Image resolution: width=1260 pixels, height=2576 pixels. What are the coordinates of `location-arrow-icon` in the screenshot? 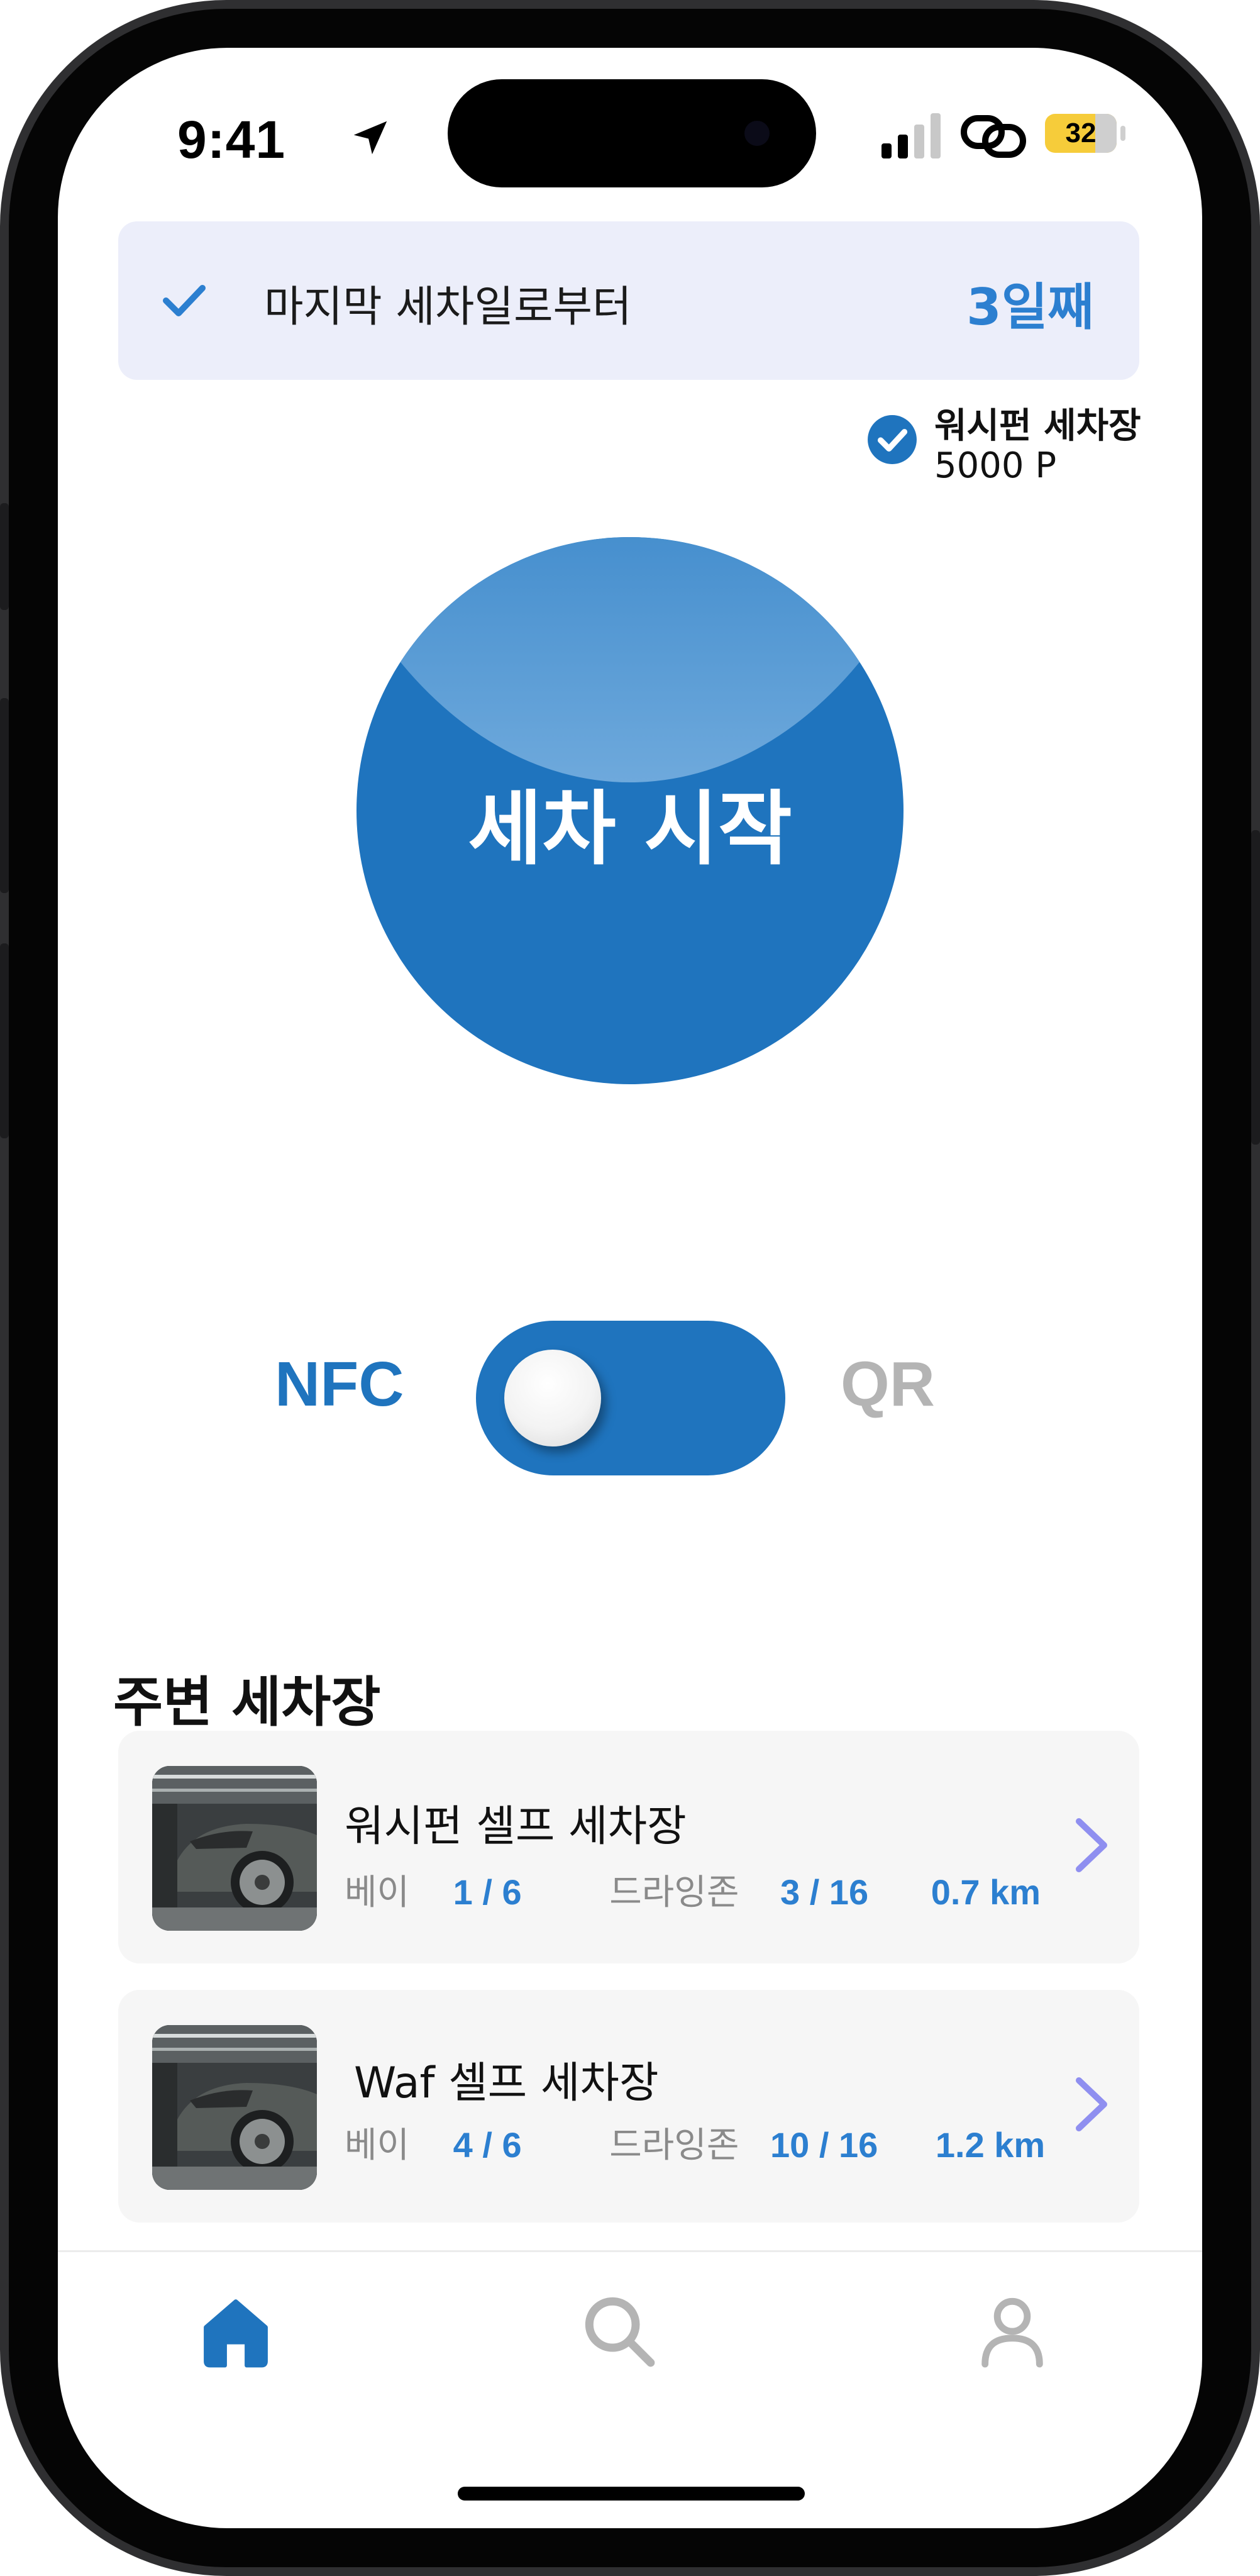 It's located at (370, 138).